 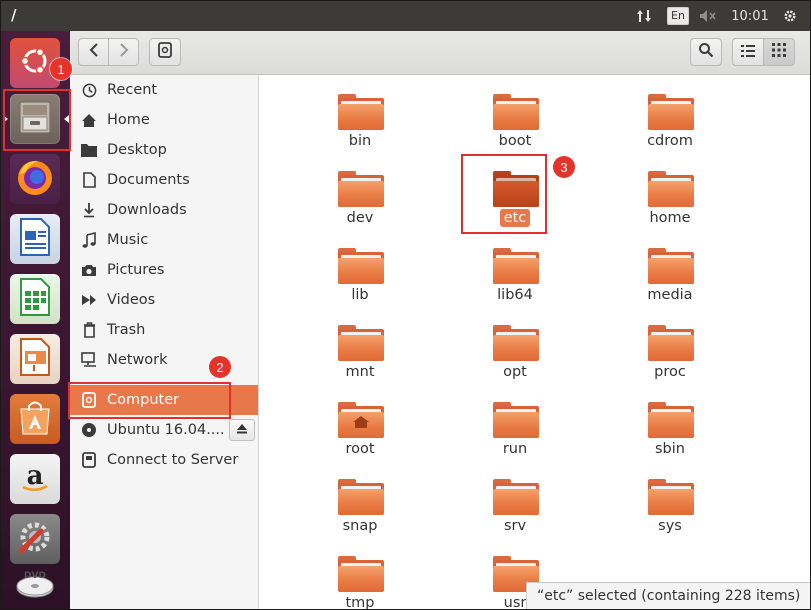 What do you see at coordinates (779, 52) in the screenshot?
I see `grid-view-button` at bounding box center [779, 52].